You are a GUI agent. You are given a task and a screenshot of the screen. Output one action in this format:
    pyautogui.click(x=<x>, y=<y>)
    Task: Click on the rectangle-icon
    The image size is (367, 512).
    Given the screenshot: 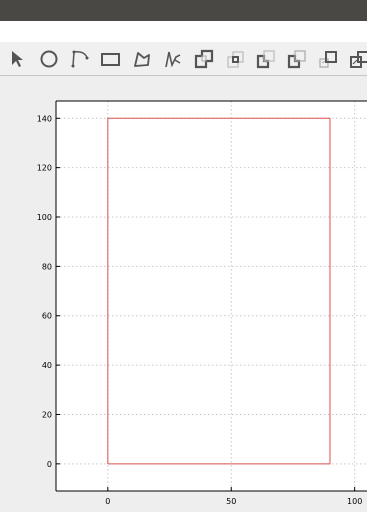 What is the action you would take?
    pyautogui.click(x=110, y=59)
    